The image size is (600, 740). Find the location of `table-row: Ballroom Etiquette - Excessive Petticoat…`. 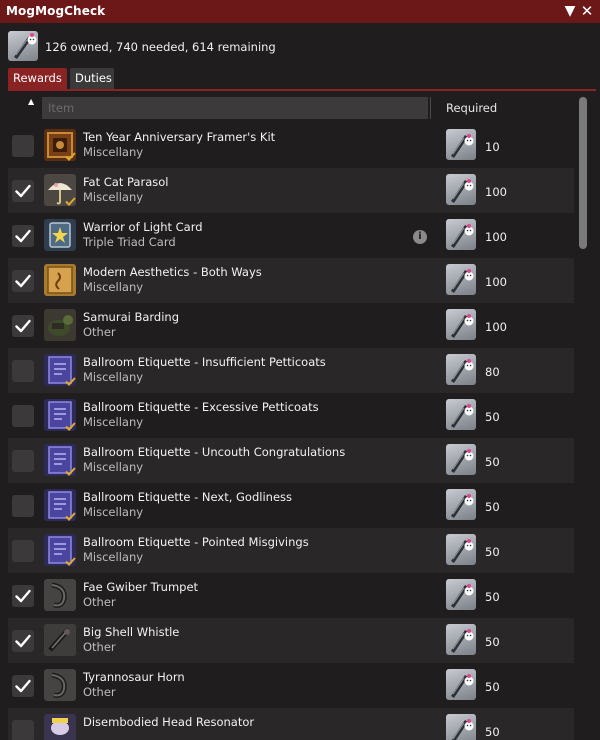

table-row: Ballroom Etiquette - Excessive Petticoat… is located at coordinates (291, 415).